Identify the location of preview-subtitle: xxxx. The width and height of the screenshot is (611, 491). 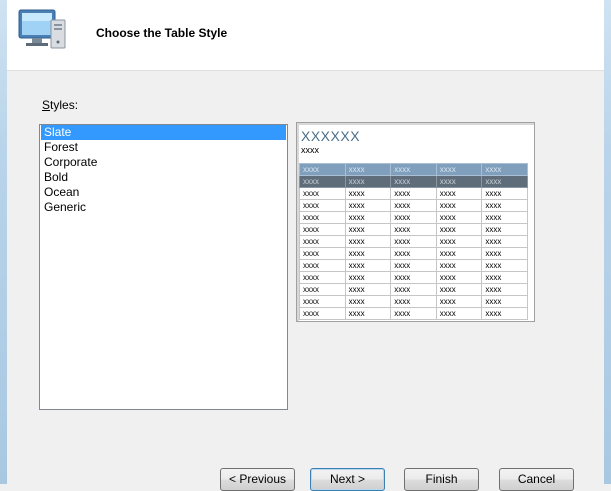
(310, 150).